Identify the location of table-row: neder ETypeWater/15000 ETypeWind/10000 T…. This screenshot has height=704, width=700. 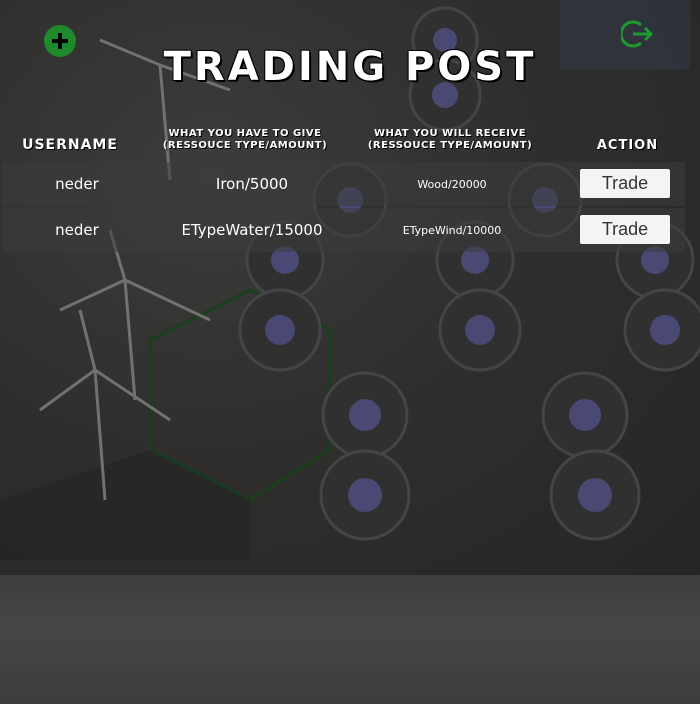
(343, 230).